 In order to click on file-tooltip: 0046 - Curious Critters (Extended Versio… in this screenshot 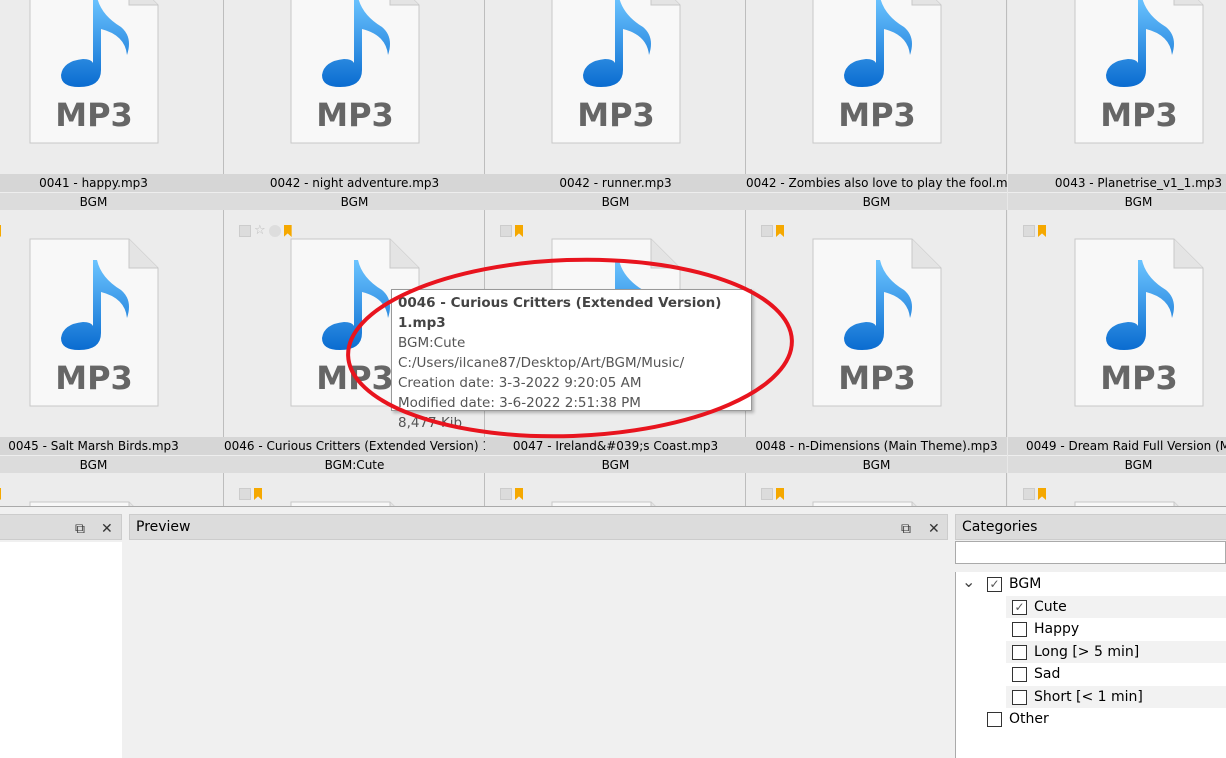, I will do `click(571, 360)`.